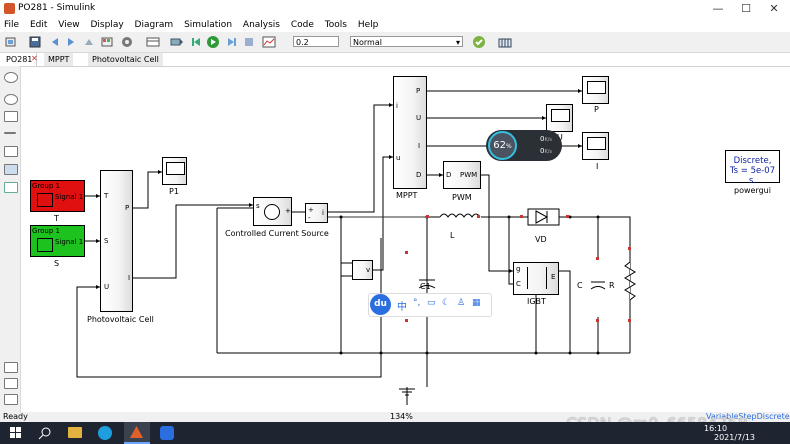 This screenshot has width=790, height=444. Describe the element at coordinates (746, 8) in the screenshot. I see `maximize-button: ☐` at that location.